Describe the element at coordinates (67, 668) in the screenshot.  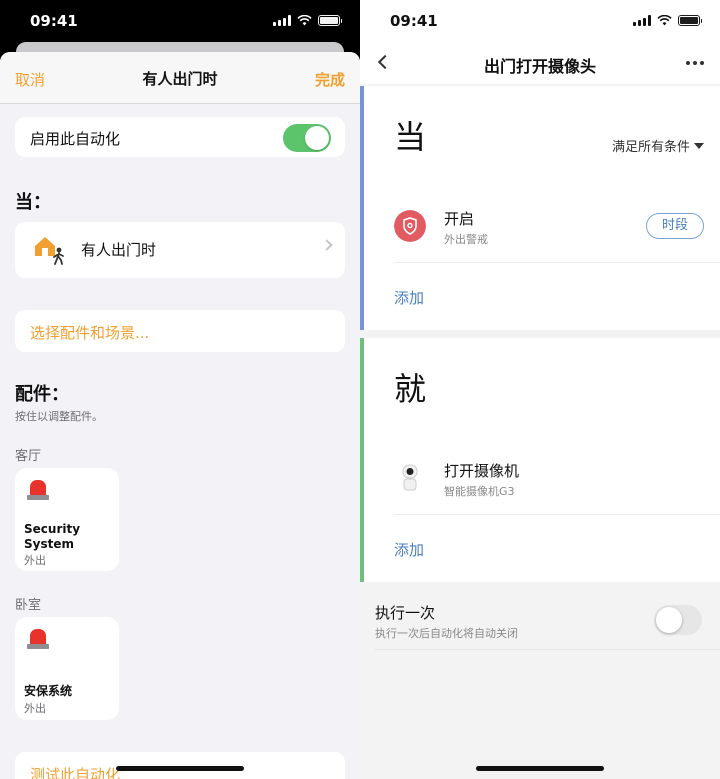
I see `accessory-tile-security-cn: 安保系统 外出` at that location.